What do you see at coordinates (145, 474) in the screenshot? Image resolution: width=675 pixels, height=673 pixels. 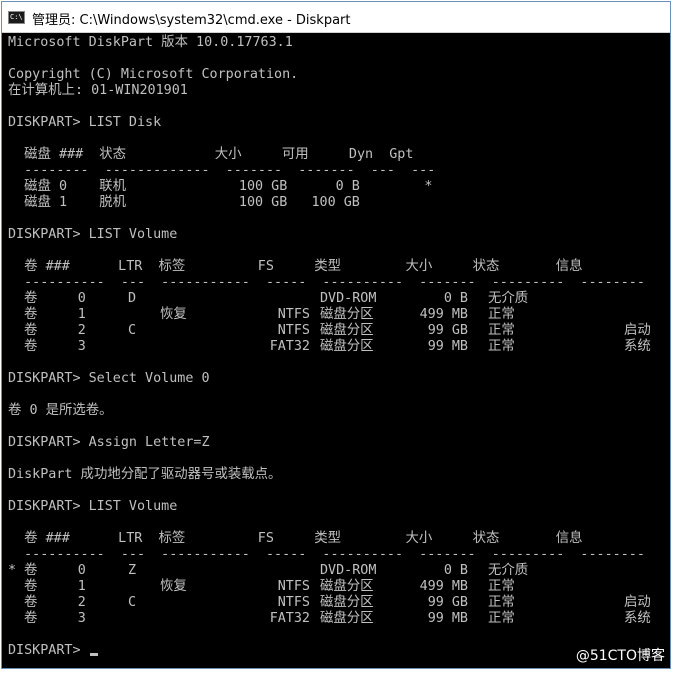 I see `console-line: DiskPart 成功地分配了驱动器号或装载点。` at bounding box center [145, 474].